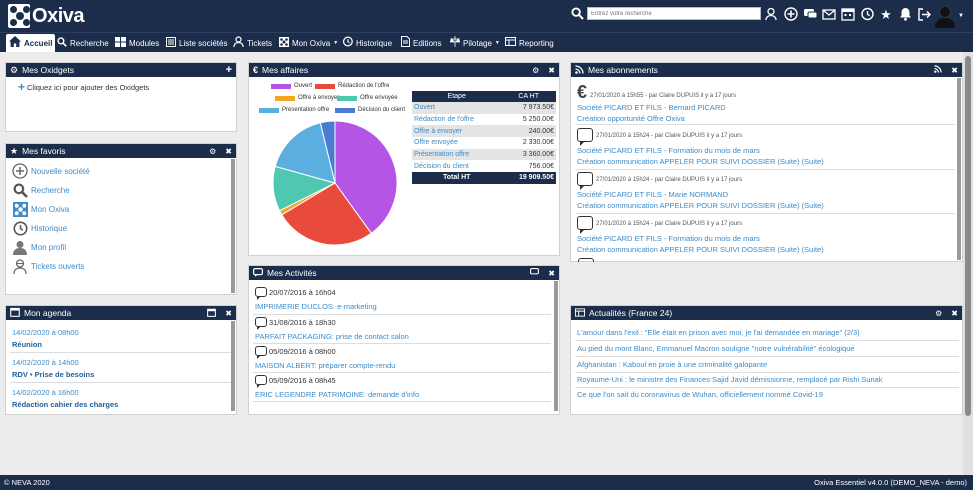  What do you see at coordinates (83, 43) in the screenshot?
I see `tab-recherche: Recherche` at bounding box center [83, 43].